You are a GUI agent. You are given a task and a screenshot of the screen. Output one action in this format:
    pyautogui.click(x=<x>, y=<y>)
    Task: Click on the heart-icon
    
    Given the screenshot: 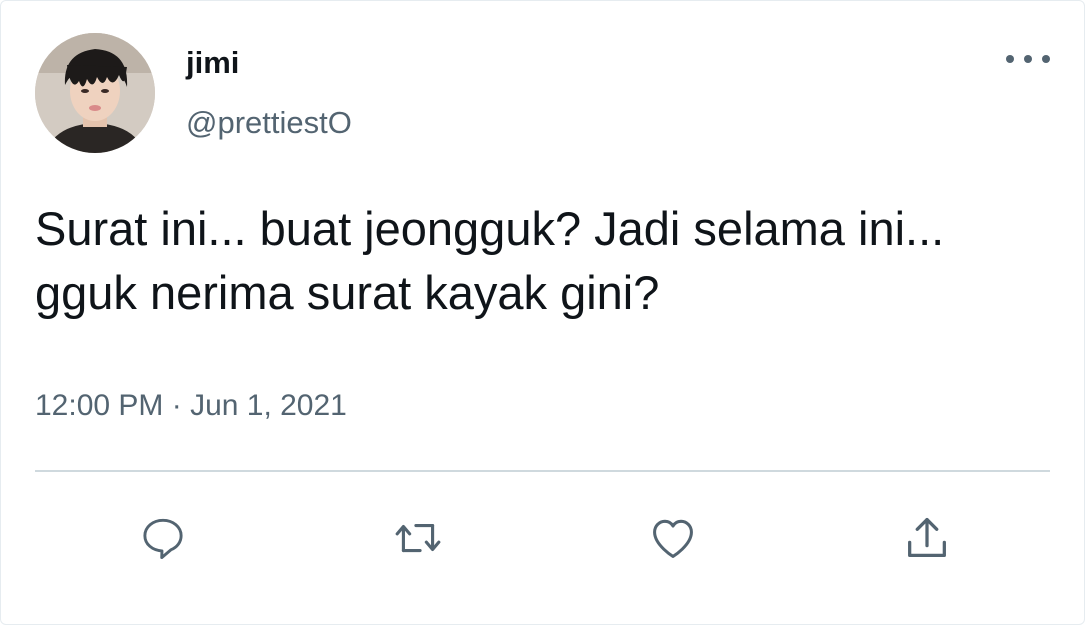 What is the action you would take?
    pyautogui.click(x=673, y=538)
    